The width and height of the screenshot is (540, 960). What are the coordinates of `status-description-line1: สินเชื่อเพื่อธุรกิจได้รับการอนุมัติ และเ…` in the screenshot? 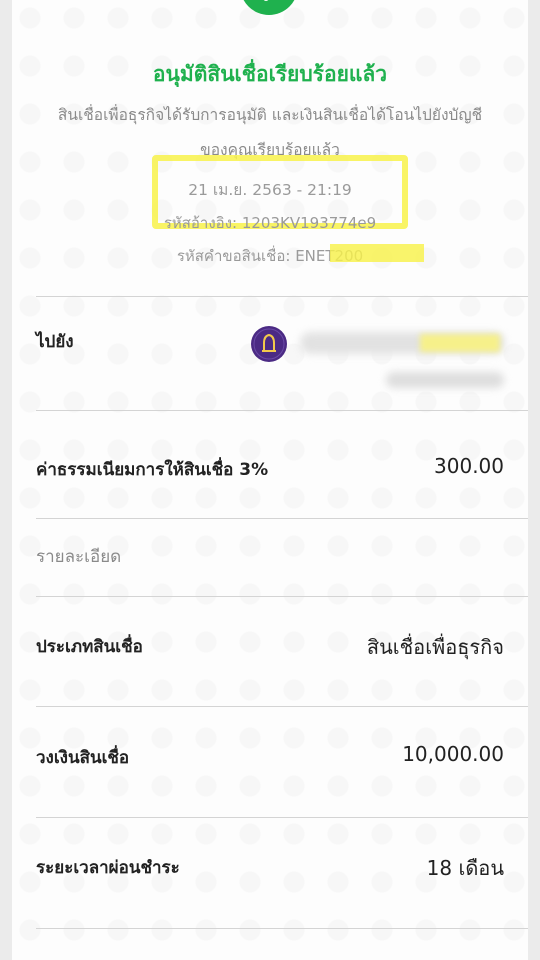 It's located at (270, 115).